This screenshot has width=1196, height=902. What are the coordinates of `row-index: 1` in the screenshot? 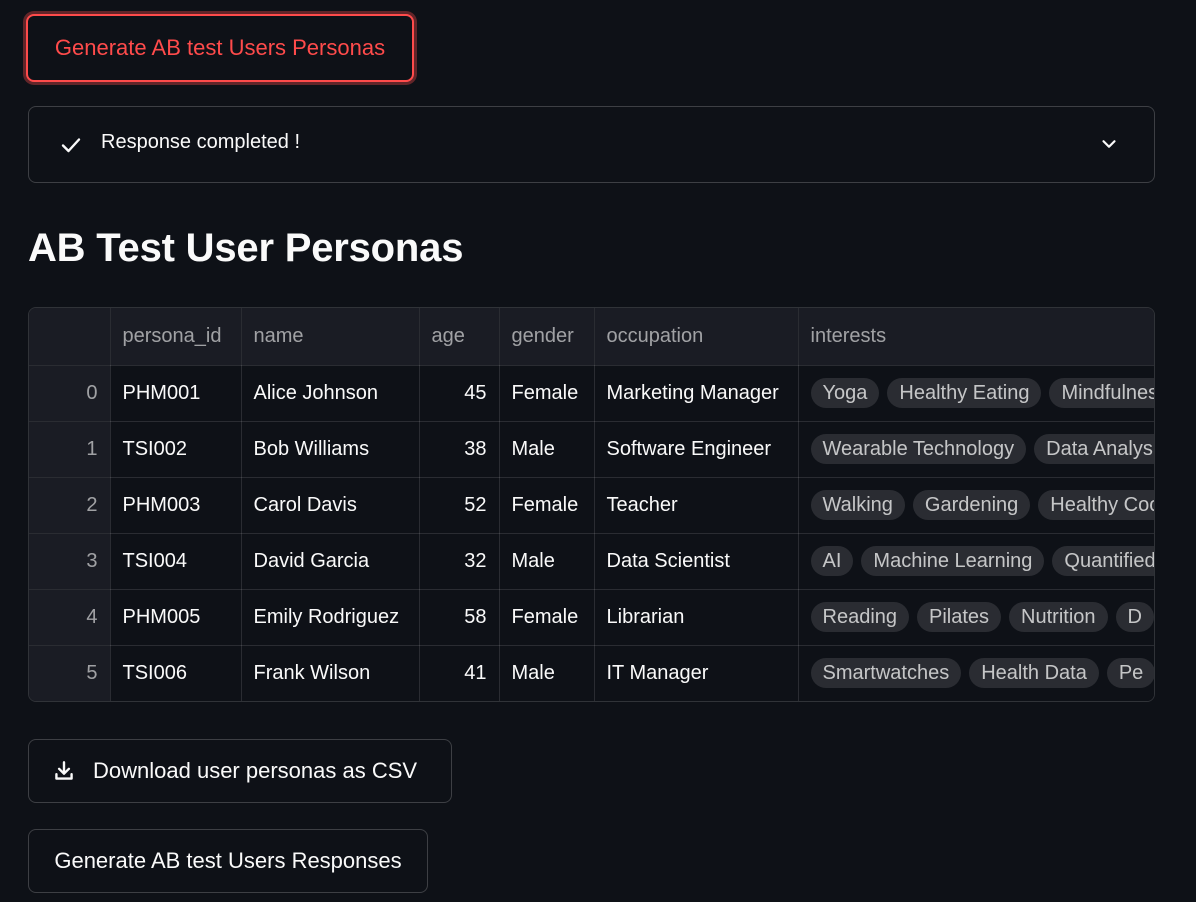 It's located at (70, 449).